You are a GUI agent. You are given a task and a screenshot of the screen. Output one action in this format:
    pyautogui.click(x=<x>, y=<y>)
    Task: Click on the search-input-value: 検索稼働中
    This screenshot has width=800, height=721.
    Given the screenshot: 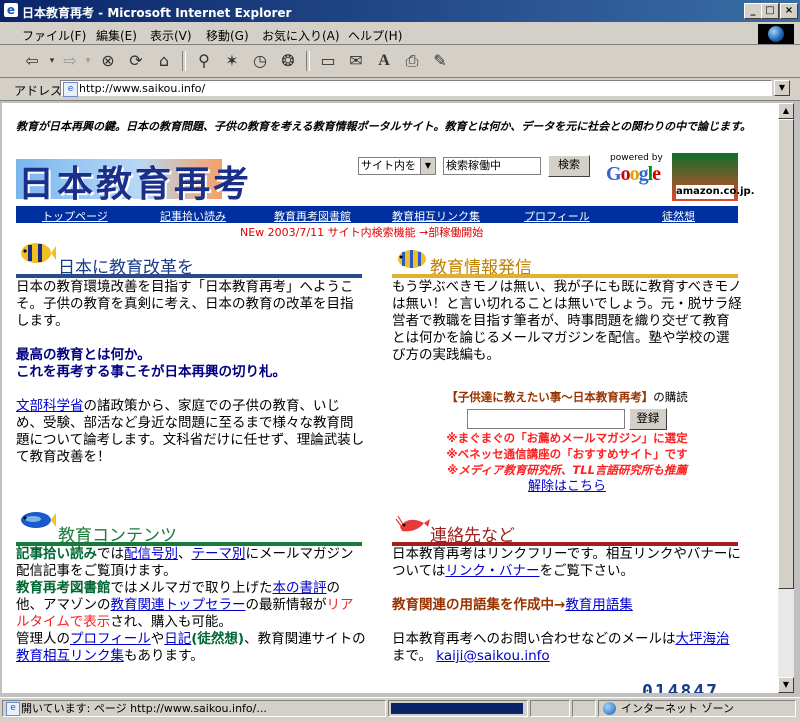 What is the action you would take?
    pyautogui.click(x=473, y=165)
    